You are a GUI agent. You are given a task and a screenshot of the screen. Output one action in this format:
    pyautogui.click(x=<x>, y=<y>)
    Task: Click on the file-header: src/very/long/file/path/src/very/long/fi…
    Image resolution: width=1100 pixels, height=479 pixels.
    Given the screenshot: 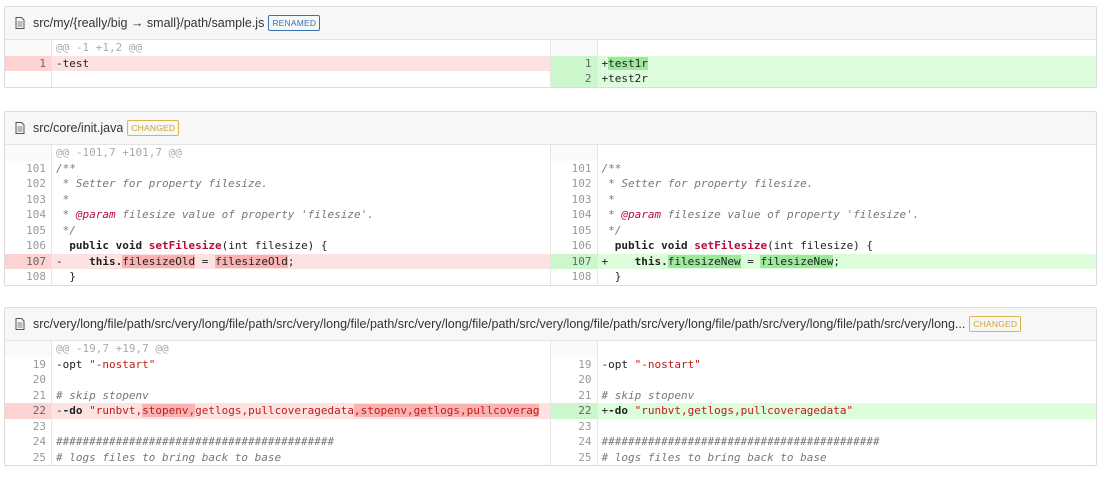 What is the action you would take?
    pyautogui.click(x=550, y=324)
    